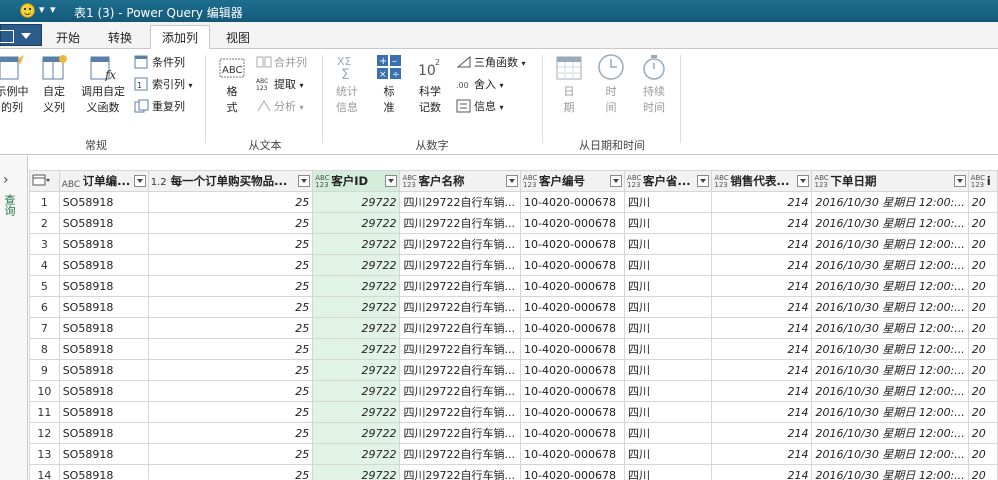 This screenshot has width=998, height=480. I want to click on type-text-icon: ABC, so click(71, 185).